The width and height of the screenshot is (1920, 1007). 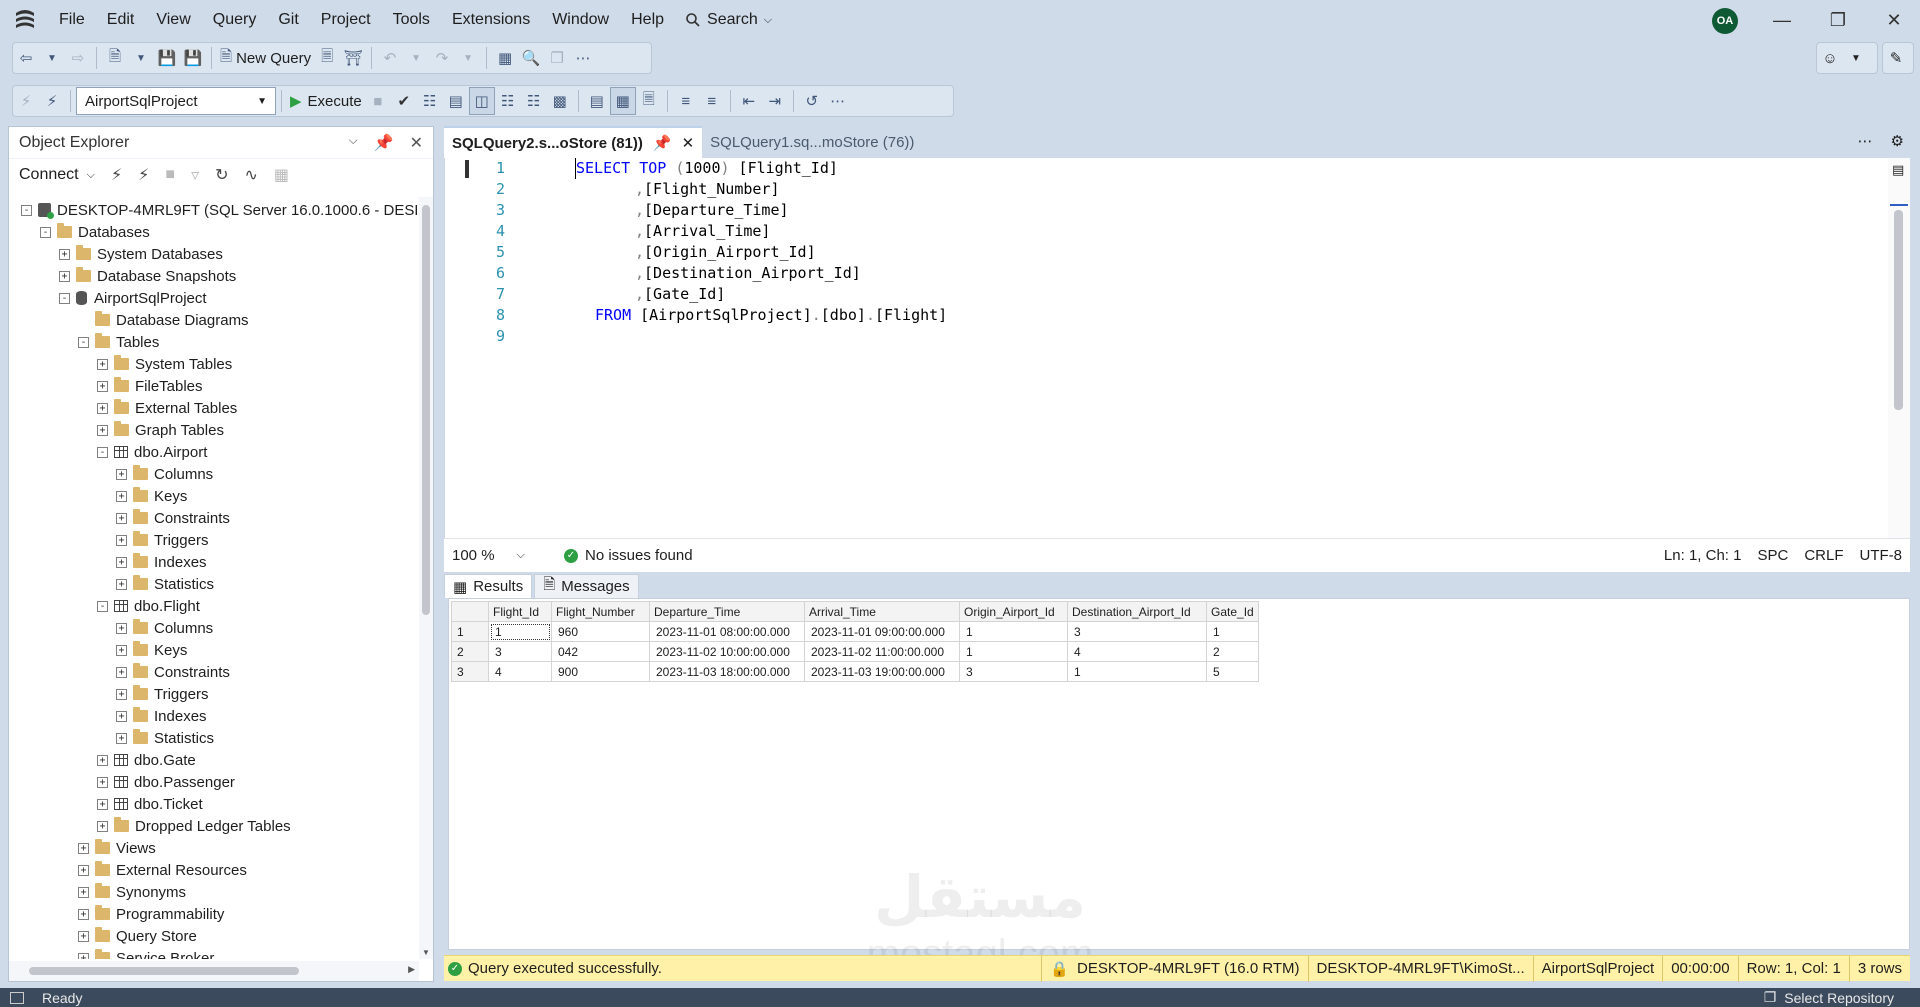 What do you see at coordinates (534, 101) in the screenshot?
I see `live-stats-button: ☷` at bounding box center [534, 101].